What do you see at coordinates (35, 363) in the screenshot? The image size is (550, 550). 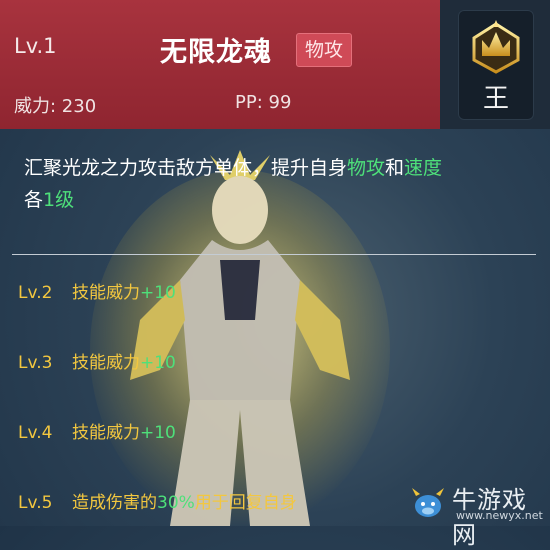 I see `upgrade-level: Lv.3` at bounding box center [35, 363].